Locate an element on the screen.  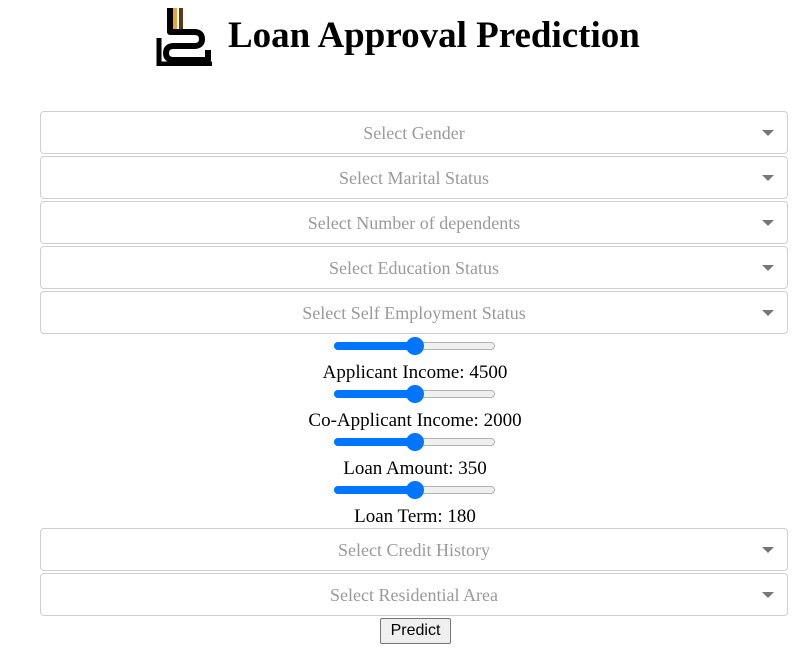
credit-history-select: Select Credit History is located at coordinates (414, 549).